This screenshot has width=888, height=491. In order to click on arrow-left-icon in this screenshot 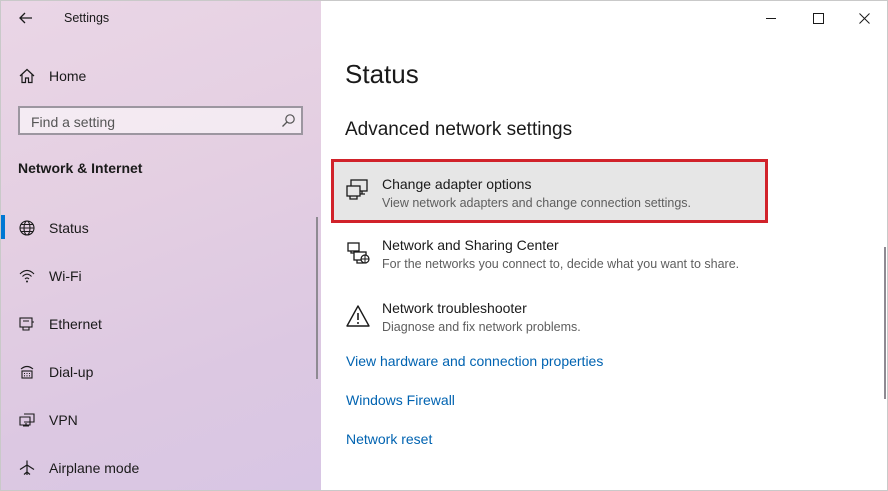, I will do `click(25, 18)`.